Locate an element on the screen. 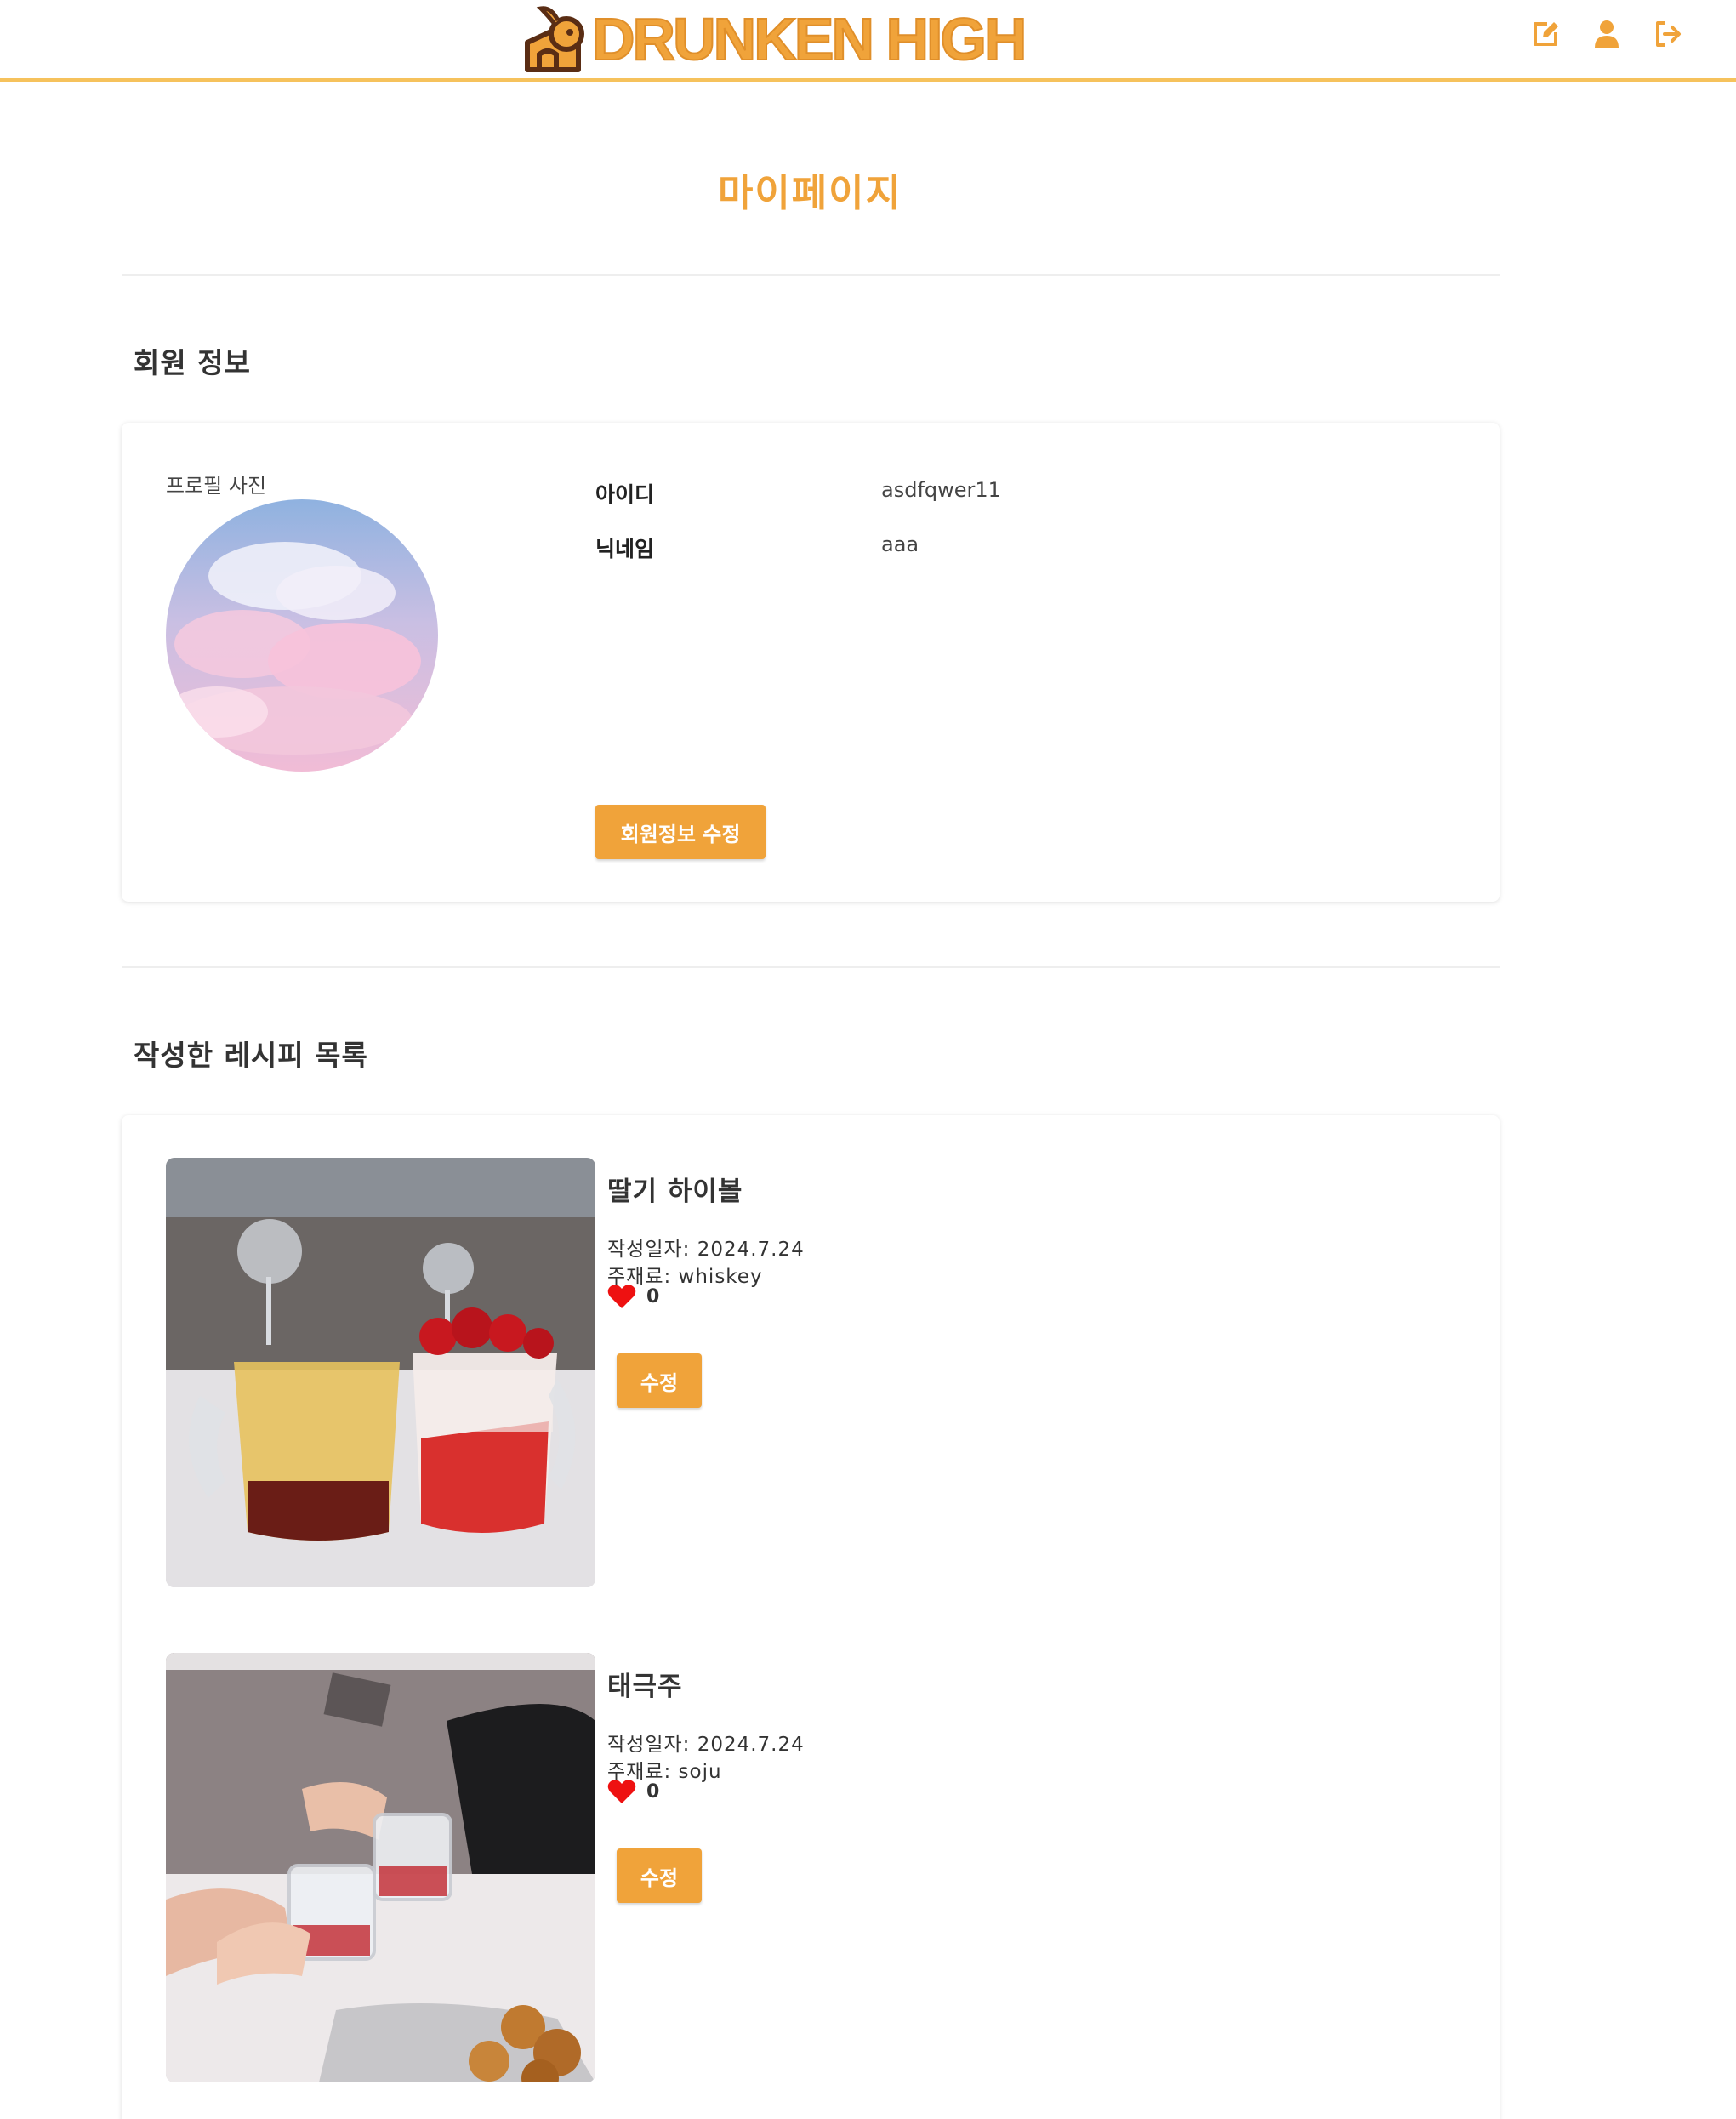 The image size is (1736, 2119). recipe-title: 딸기 하이볼 is located at coordinates (675, 1189).